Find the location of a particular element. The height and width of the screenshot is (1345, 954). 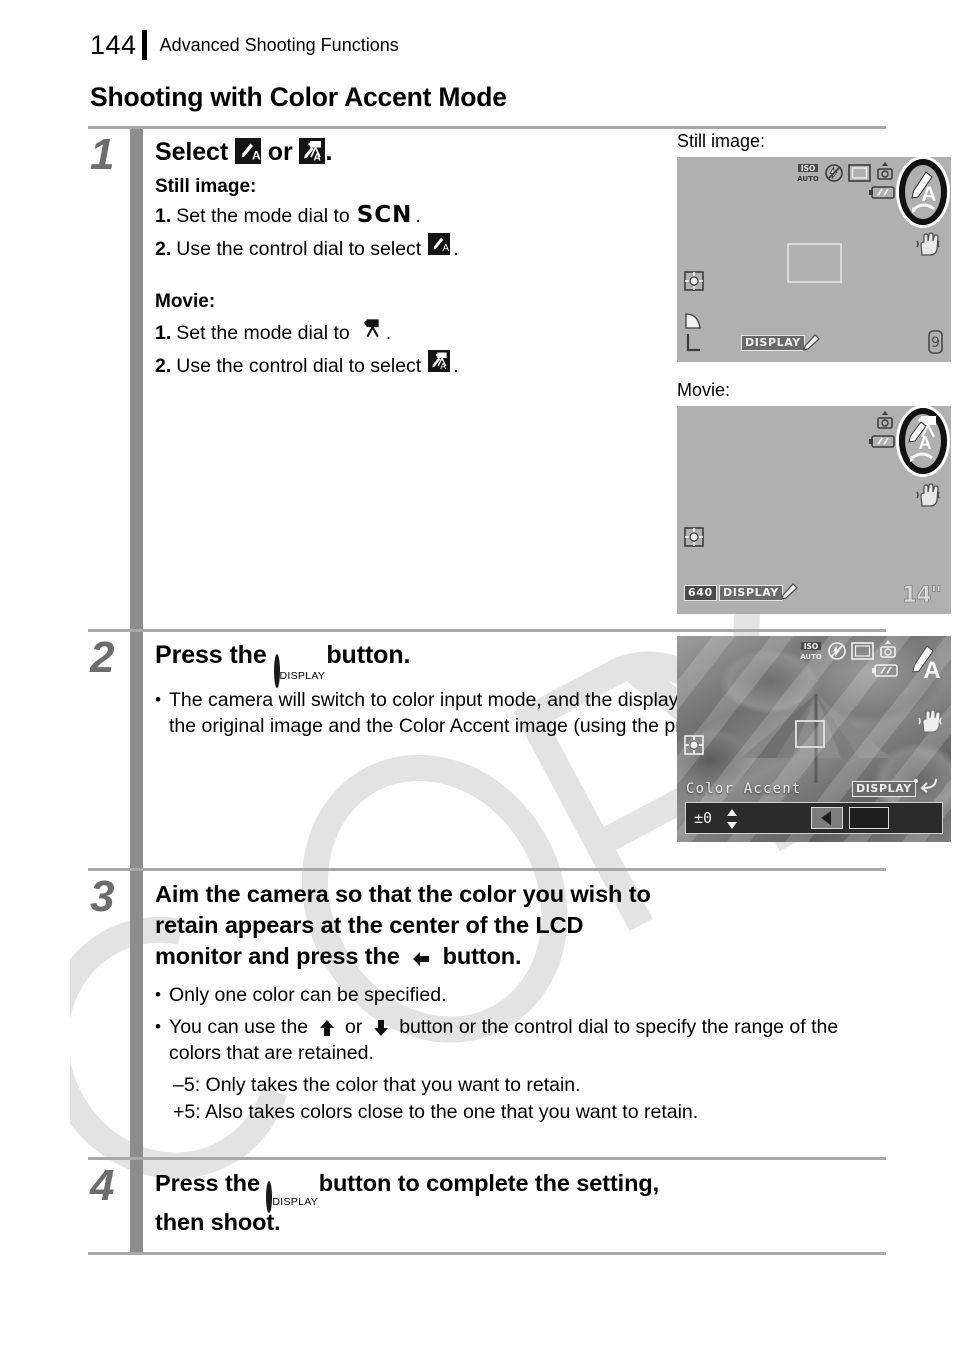

still-lcd-screen: ISO AUTO A DISPLAY 9 is located at coordinates (814, 259).